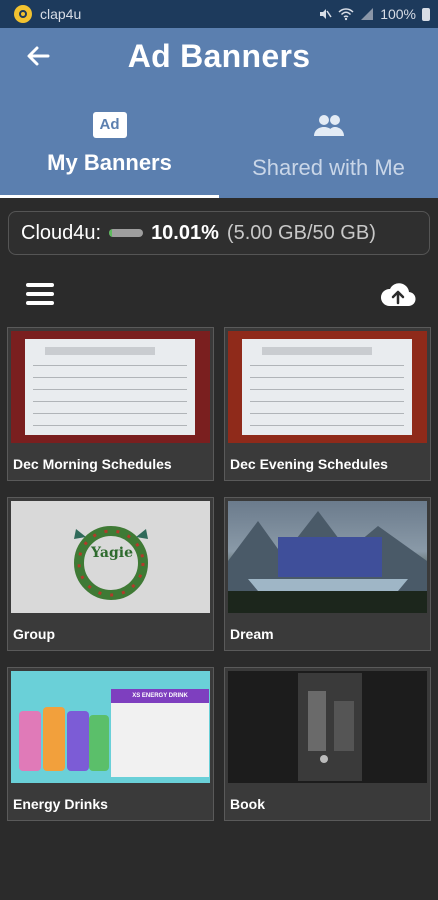 The width and height of the screenshot is (438, 900). I want to click on mute-icon, so click(326, 14).